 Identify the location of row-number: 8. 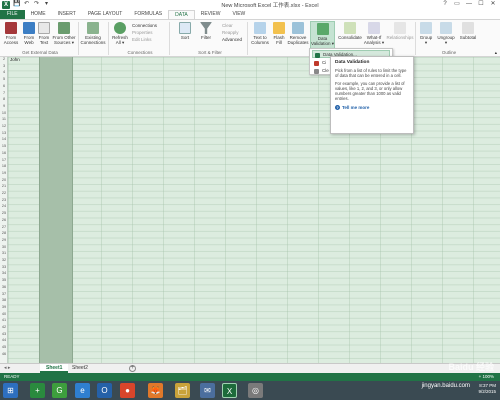
(4, 99).